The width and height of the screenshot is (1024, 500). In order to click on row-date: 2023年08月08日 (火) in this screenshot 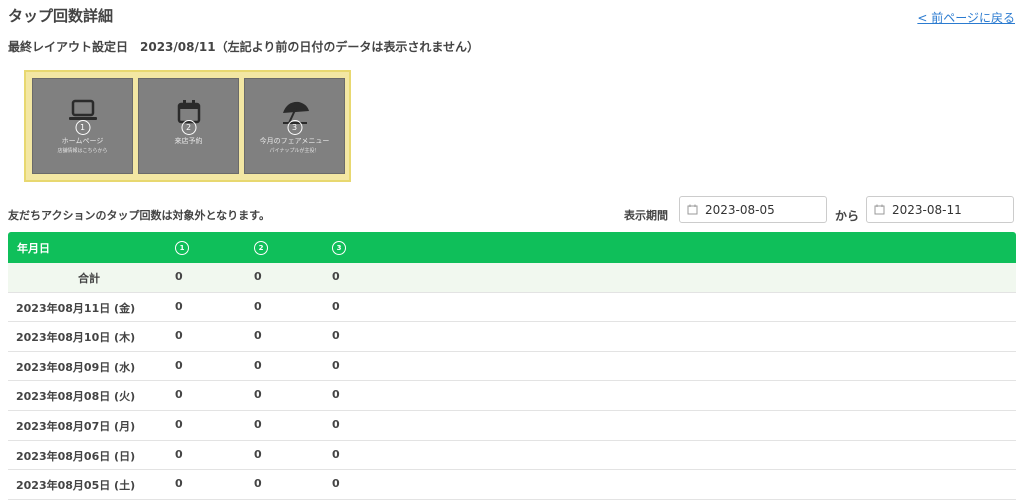, I will do `click(76, 397)`.